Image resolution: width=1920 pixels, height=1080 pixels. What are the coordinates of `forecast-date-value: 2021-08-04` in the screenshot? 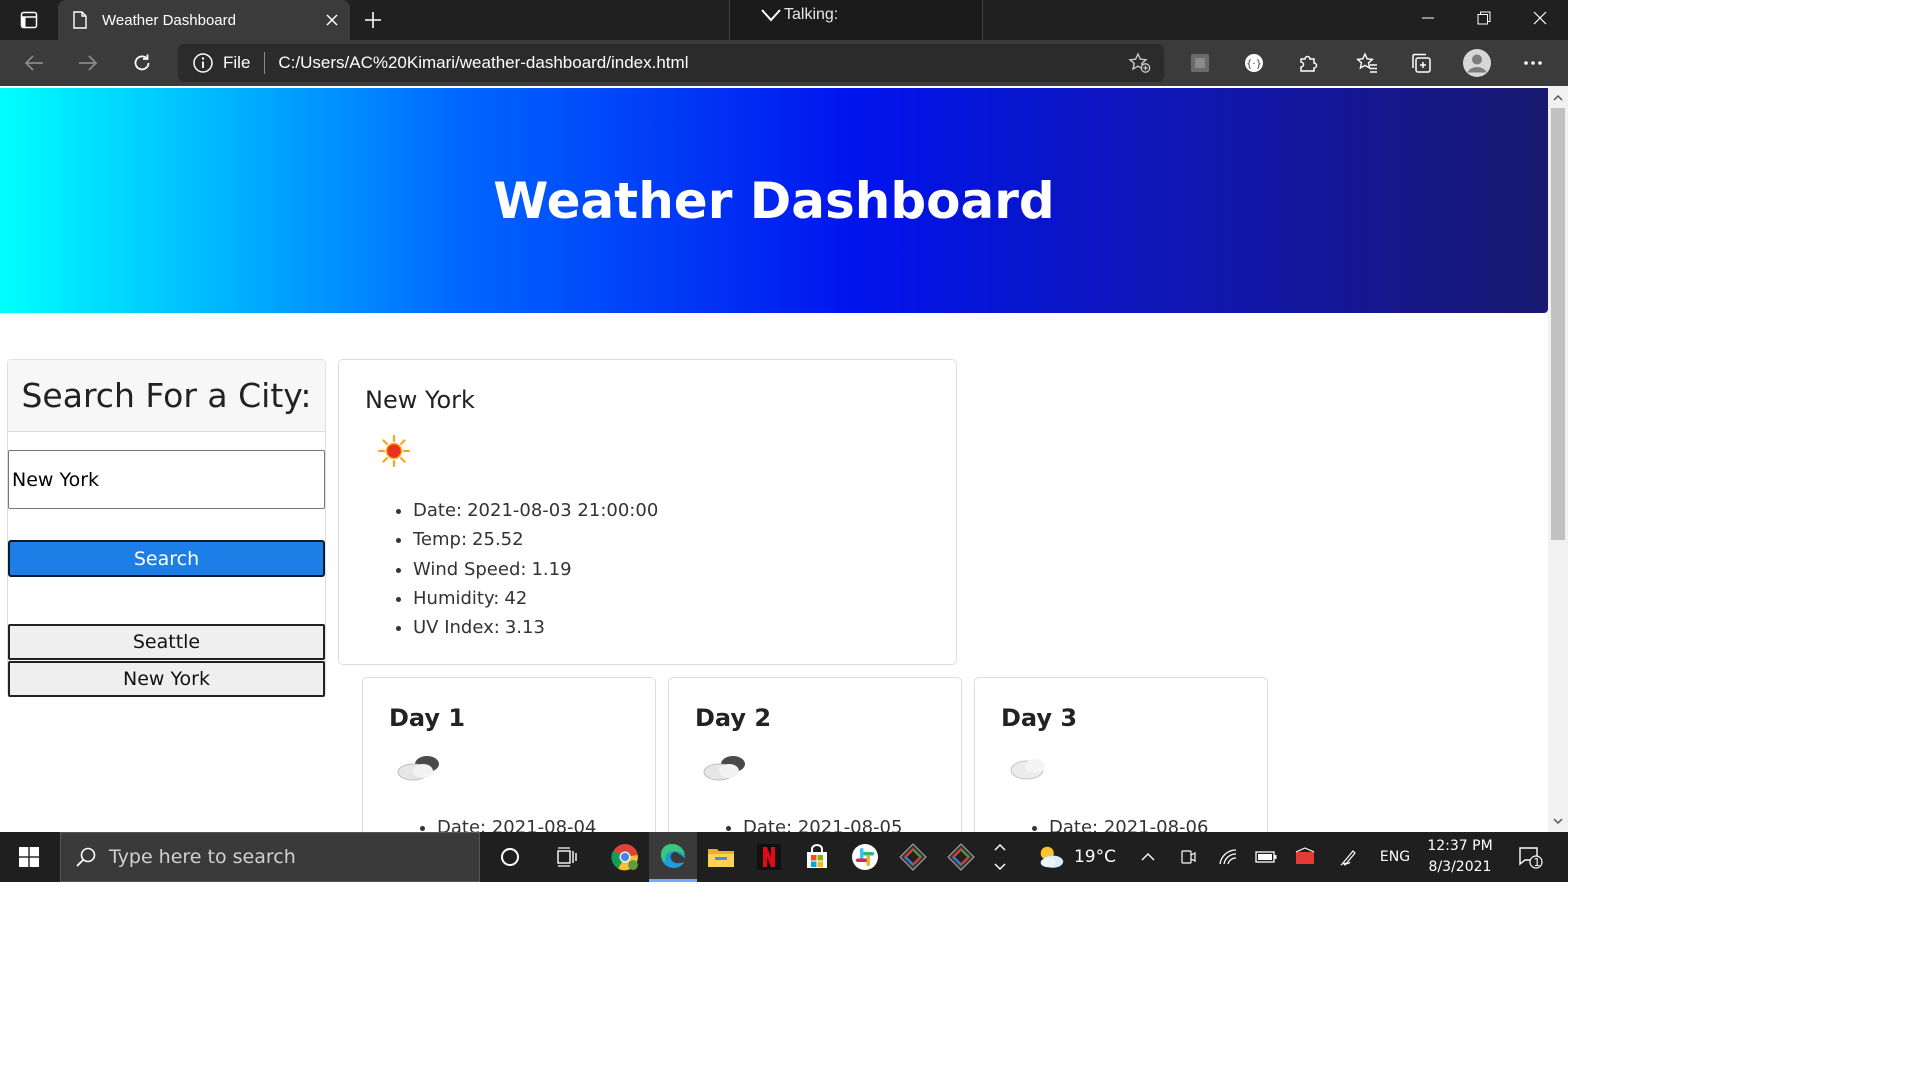 It's located at (544, 824).